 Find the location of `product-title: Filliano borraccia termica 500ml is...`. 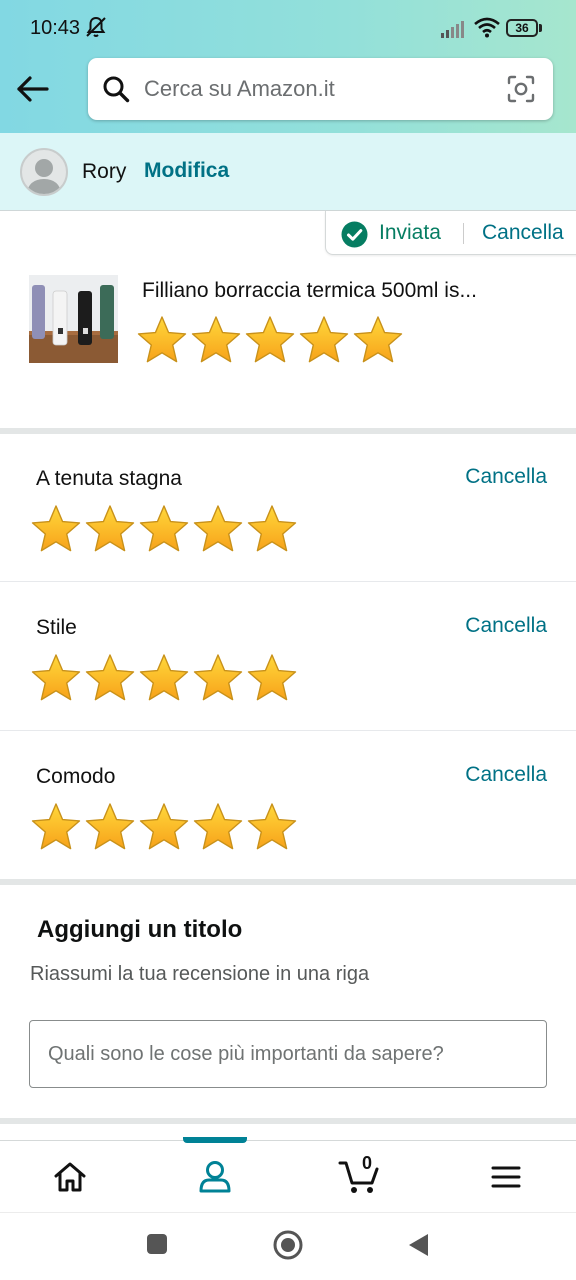

product-title: Filliano borraccia termica 500ml is... is located at coordinates (309, 291).